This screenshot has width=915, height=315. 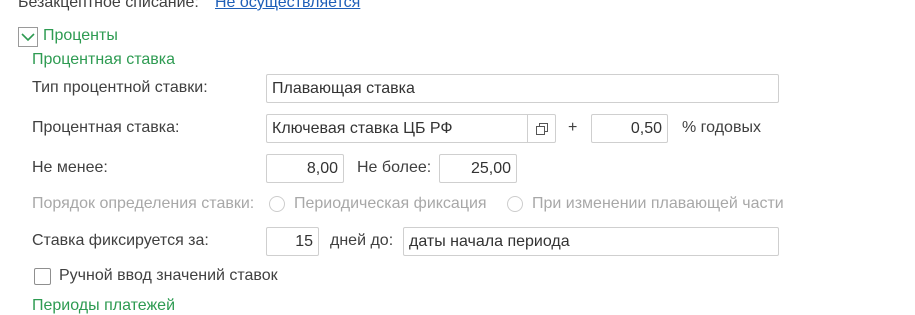 I want to click on min-rate-field: 8,00, so click(x=305, y=168).